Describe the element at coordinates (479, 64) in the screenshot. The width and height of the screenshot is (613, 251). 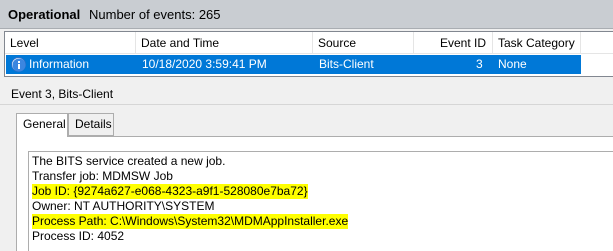
I see `cell-event-id: 3` at that location.